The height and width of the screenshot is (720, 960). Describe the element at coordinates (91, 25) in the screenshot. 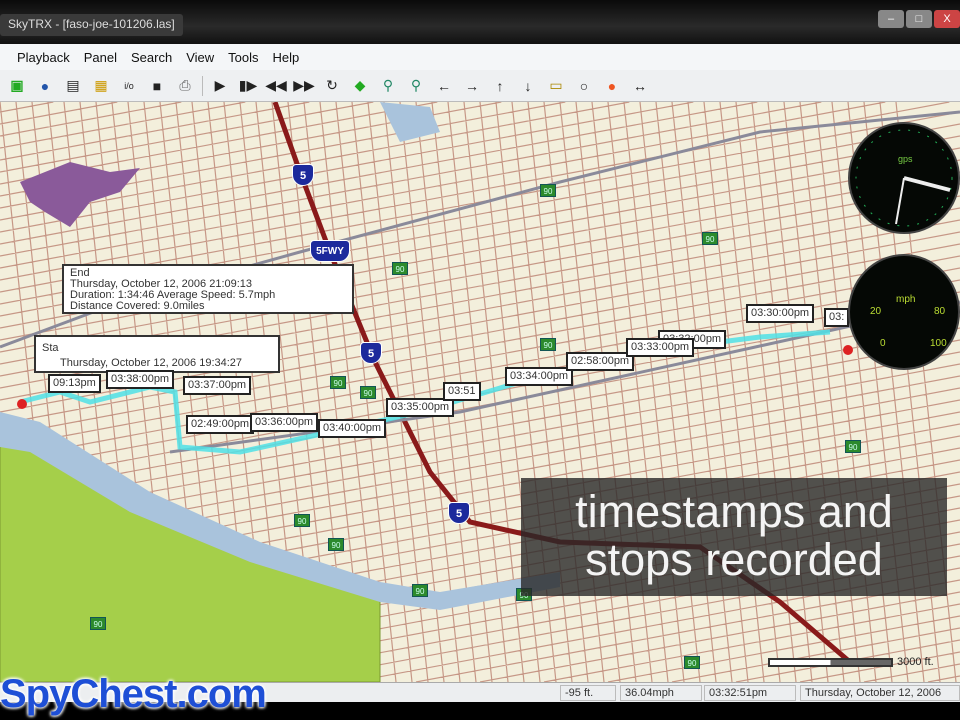

I see `window-title: SkyTRX - [faso-joe-101206.las]` at that location.